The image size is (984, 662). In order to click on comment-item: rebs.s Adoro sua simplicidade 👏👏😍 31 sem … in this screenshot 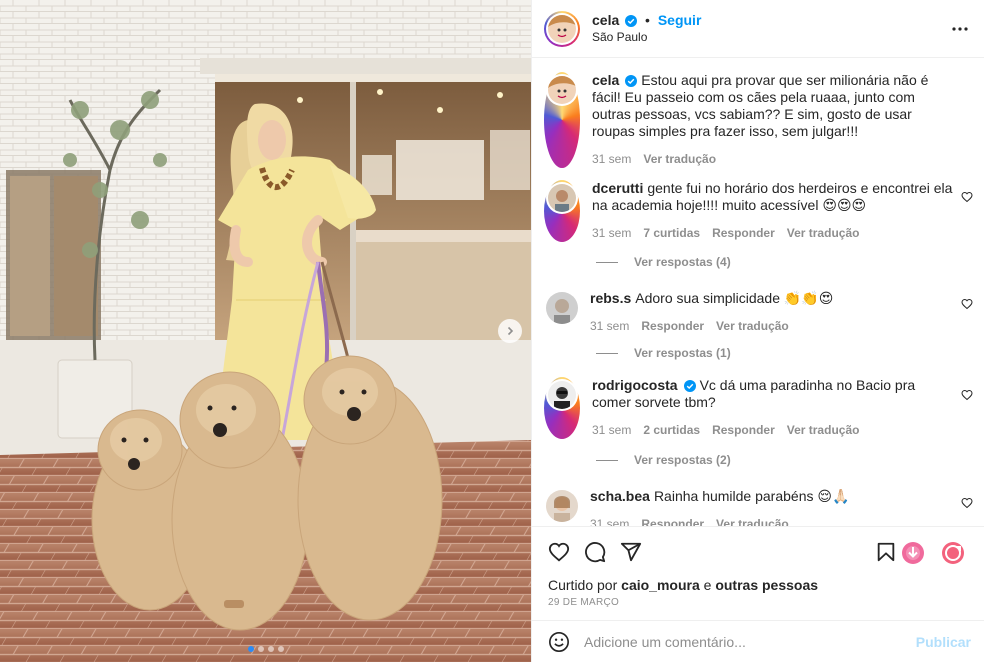, I will do `click(764, 312)`.